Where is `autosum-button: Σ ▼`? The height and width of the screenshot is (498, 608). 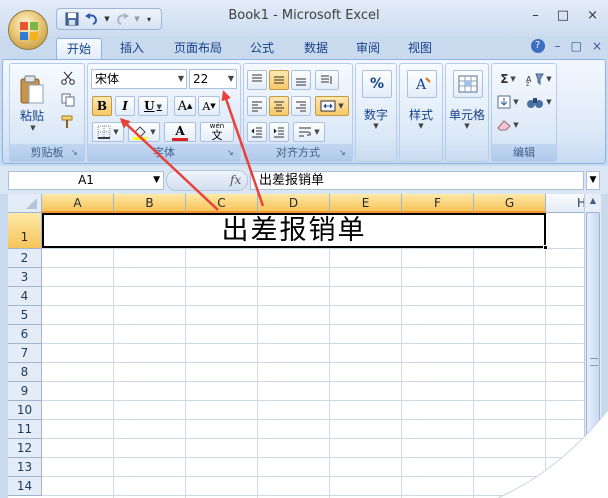
autosum-button: Σ ▼ is located at coordinates (508, 79).